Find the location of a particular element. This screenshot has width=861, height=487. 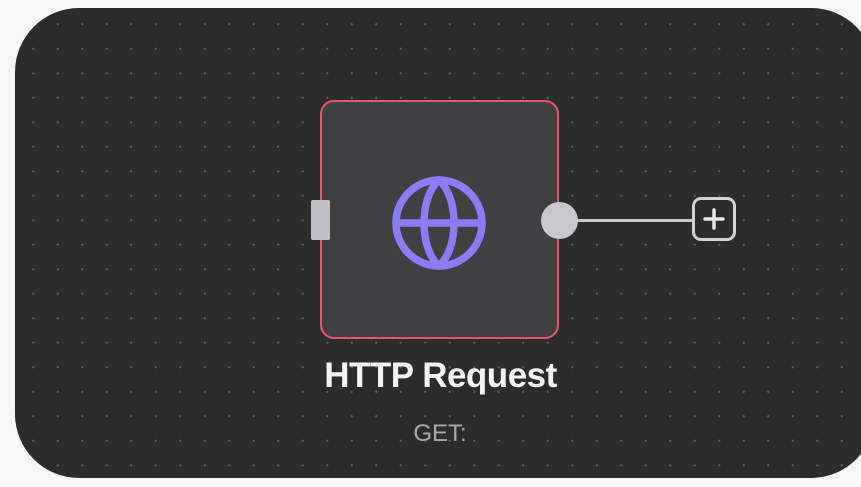

globe-icon is located at coordinates (439, 223).